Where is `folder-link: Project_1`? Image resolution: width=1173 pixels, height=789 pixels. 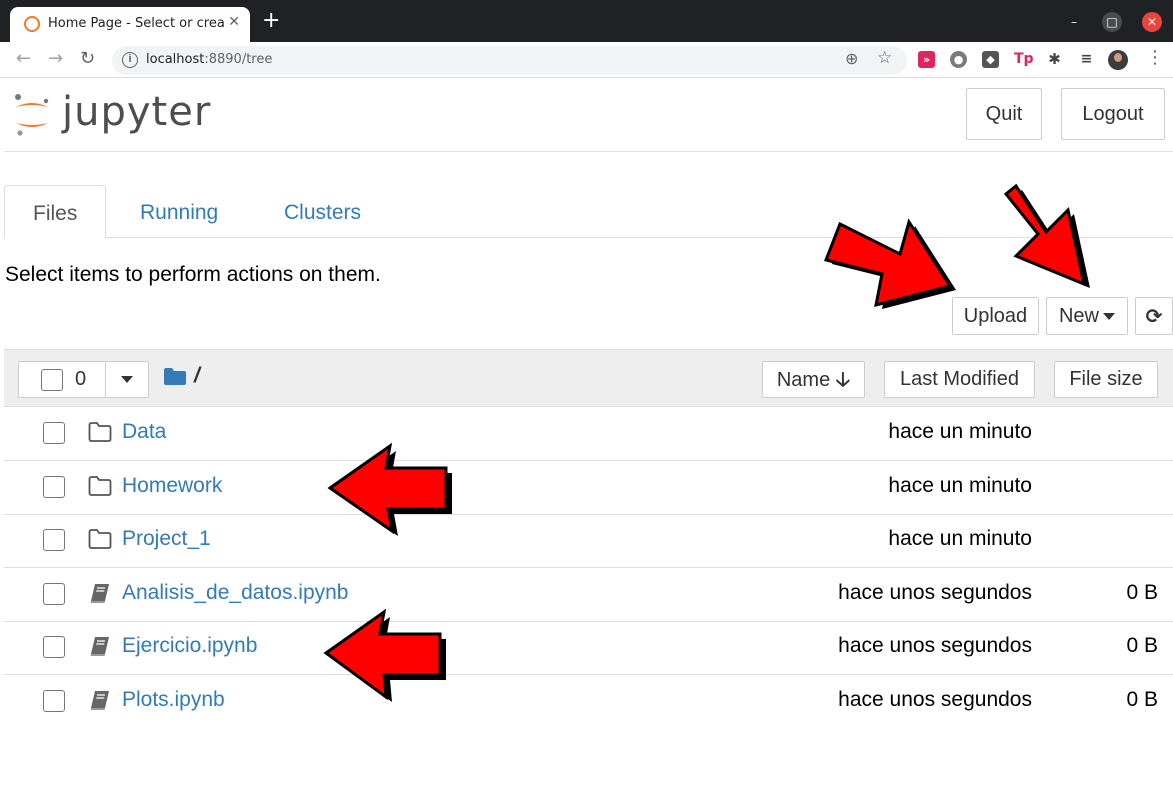 folder-link: Project_1 is located at coordinates (166, 539).